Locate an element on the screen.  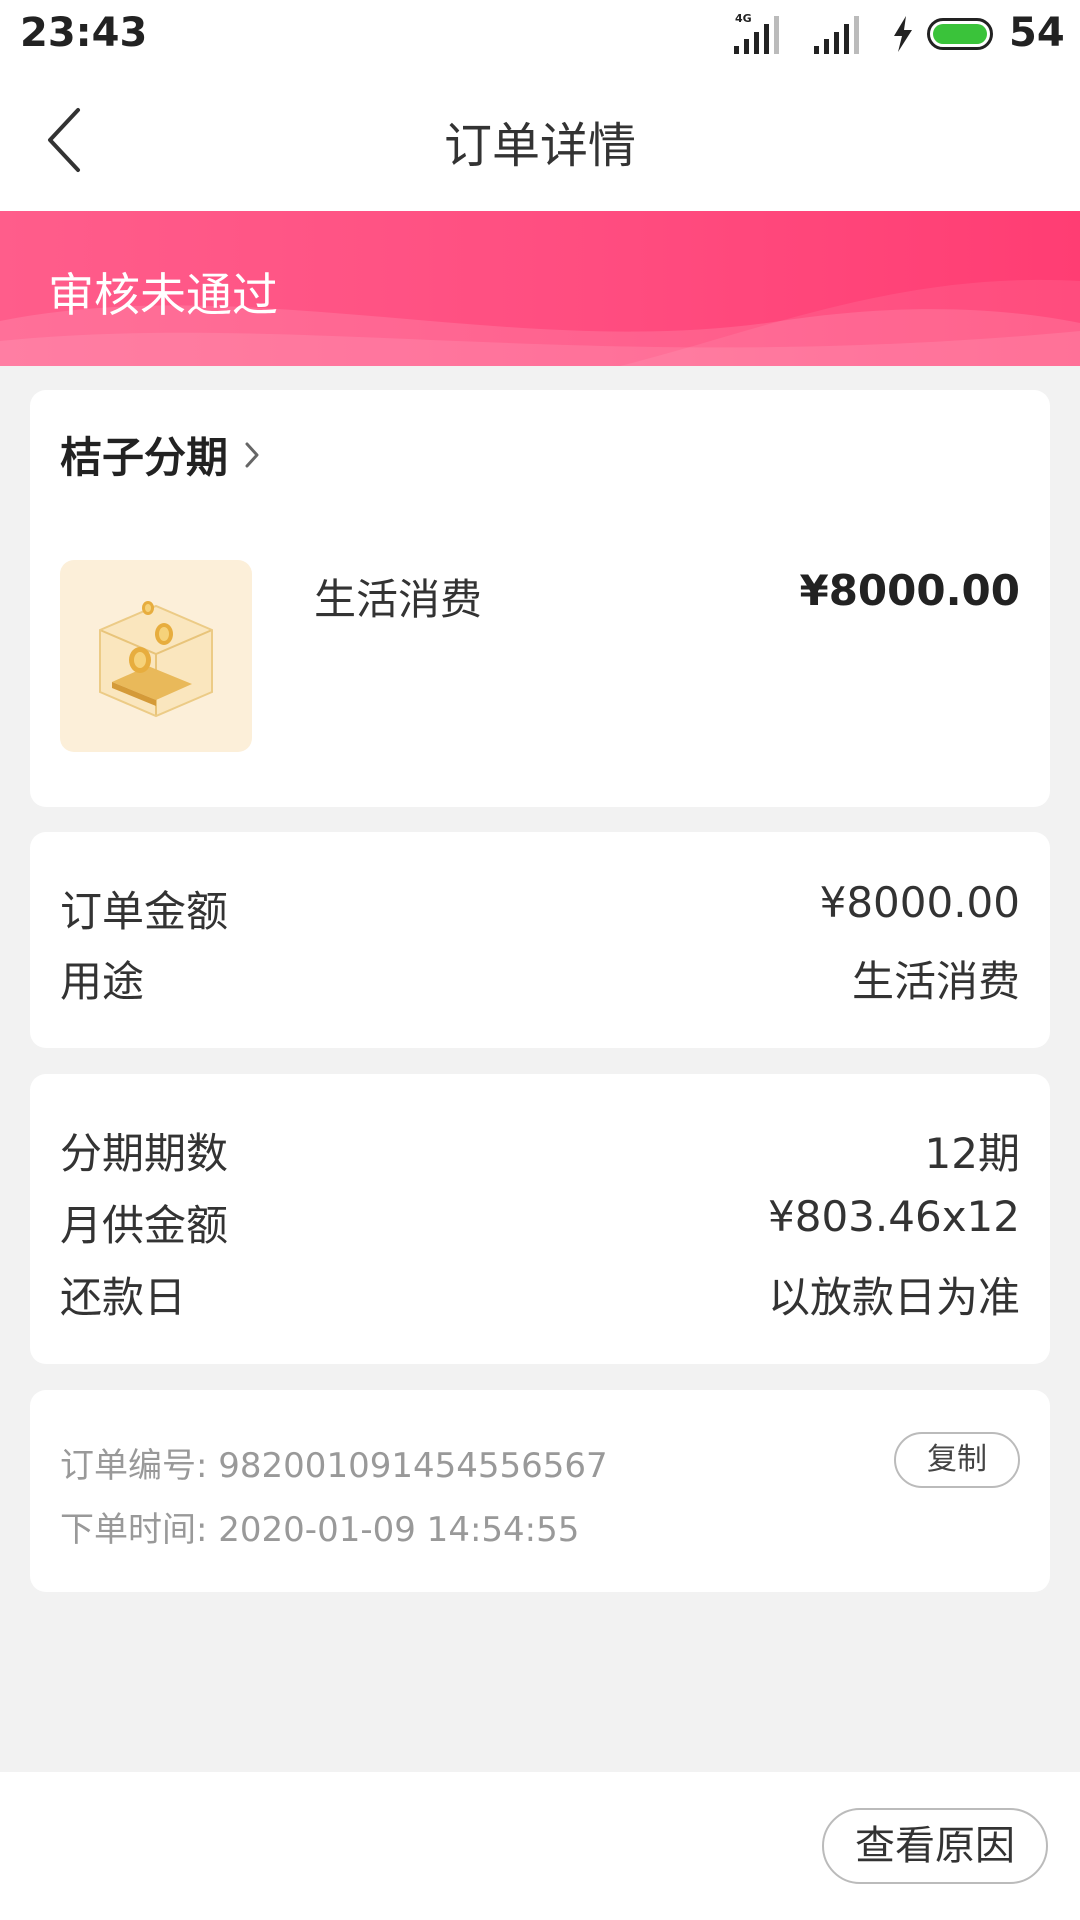
charging-bolt-icon is located at coordinates (903, 34).